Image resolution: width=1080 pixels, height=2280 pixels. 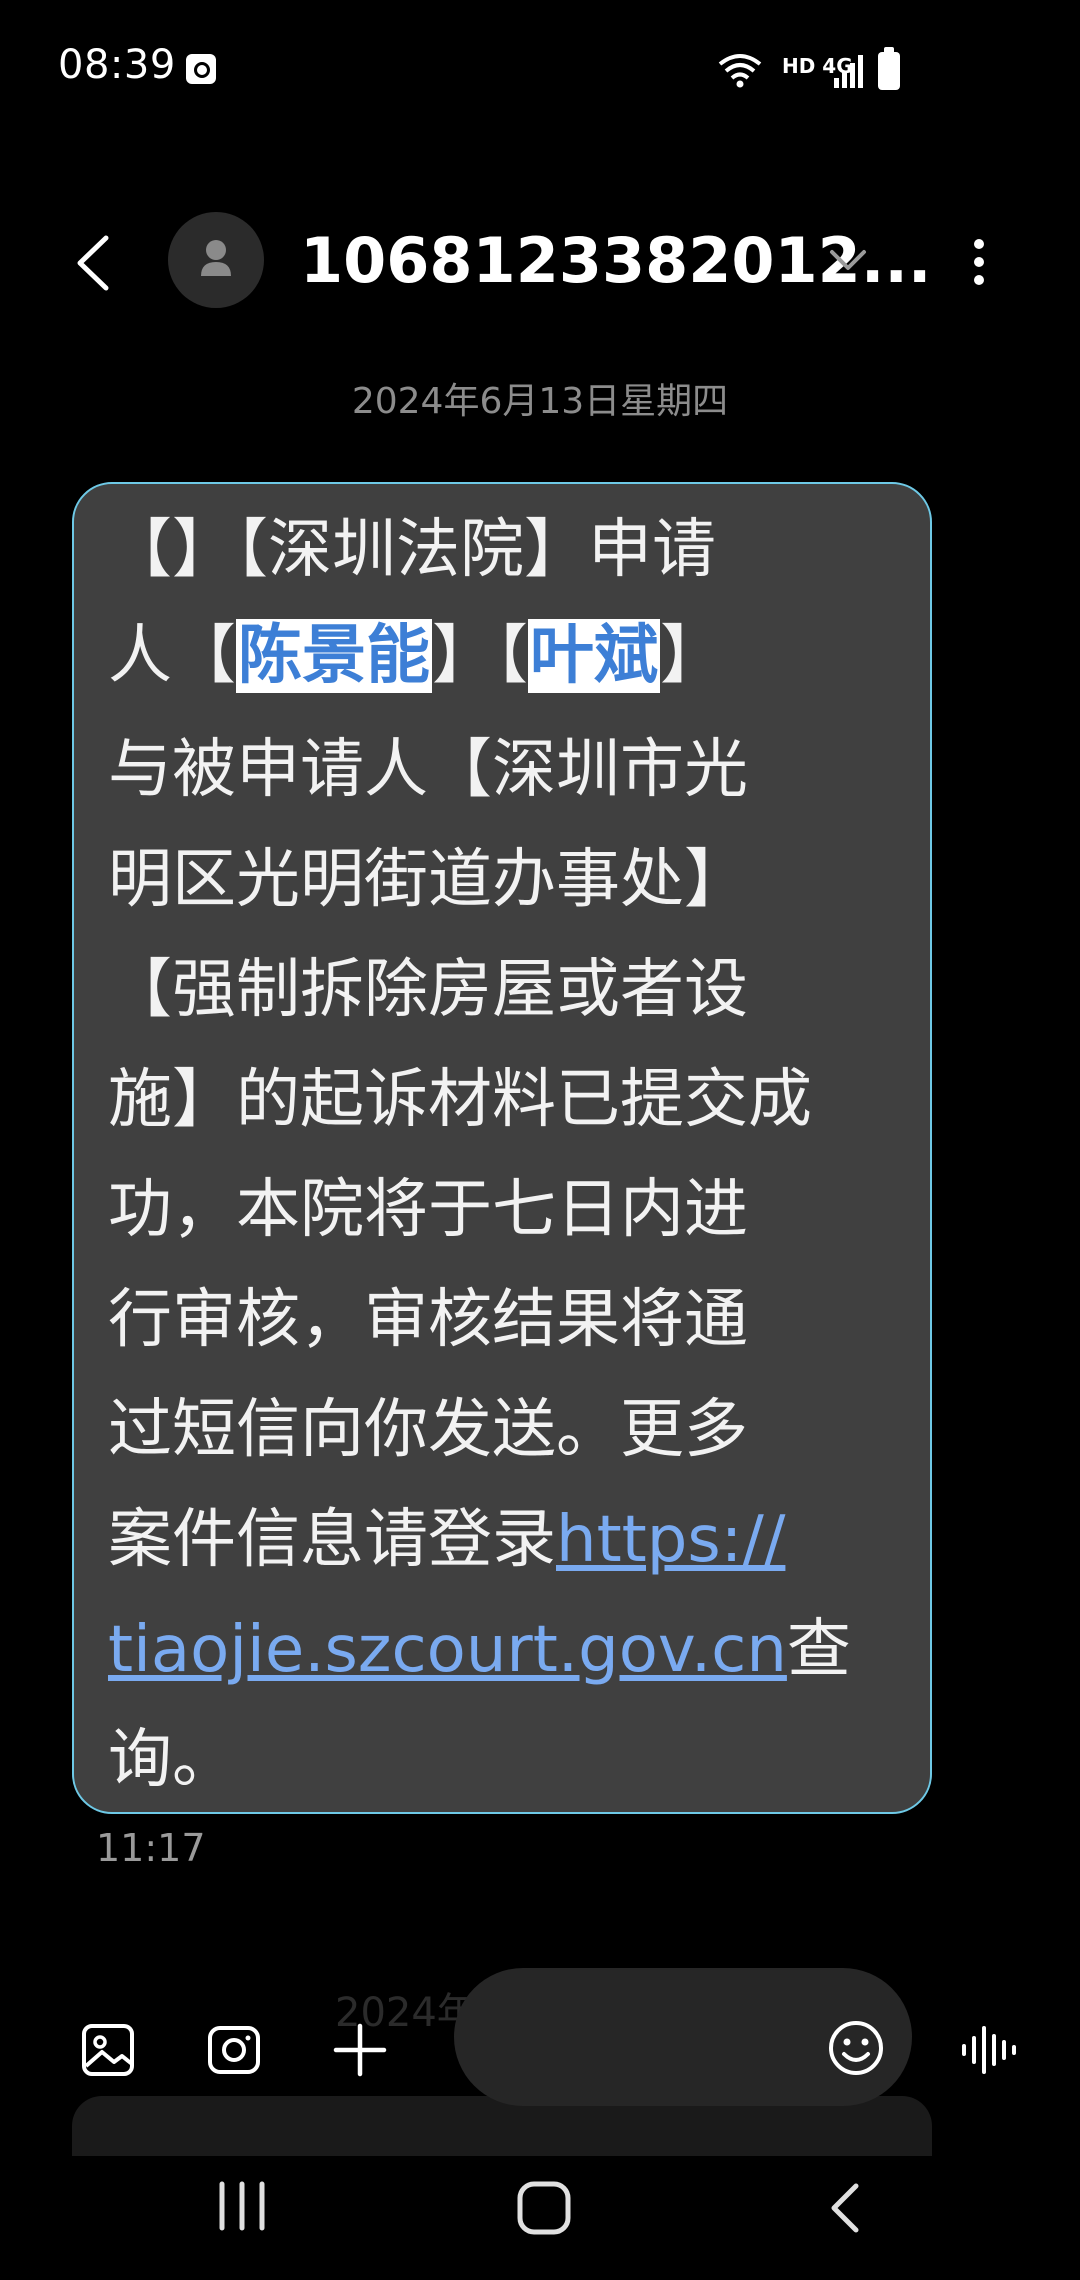 What do you see at coordinates (544, 2208) in the screenshot?
I see `home-icon` at bounding box center [544, 2208].